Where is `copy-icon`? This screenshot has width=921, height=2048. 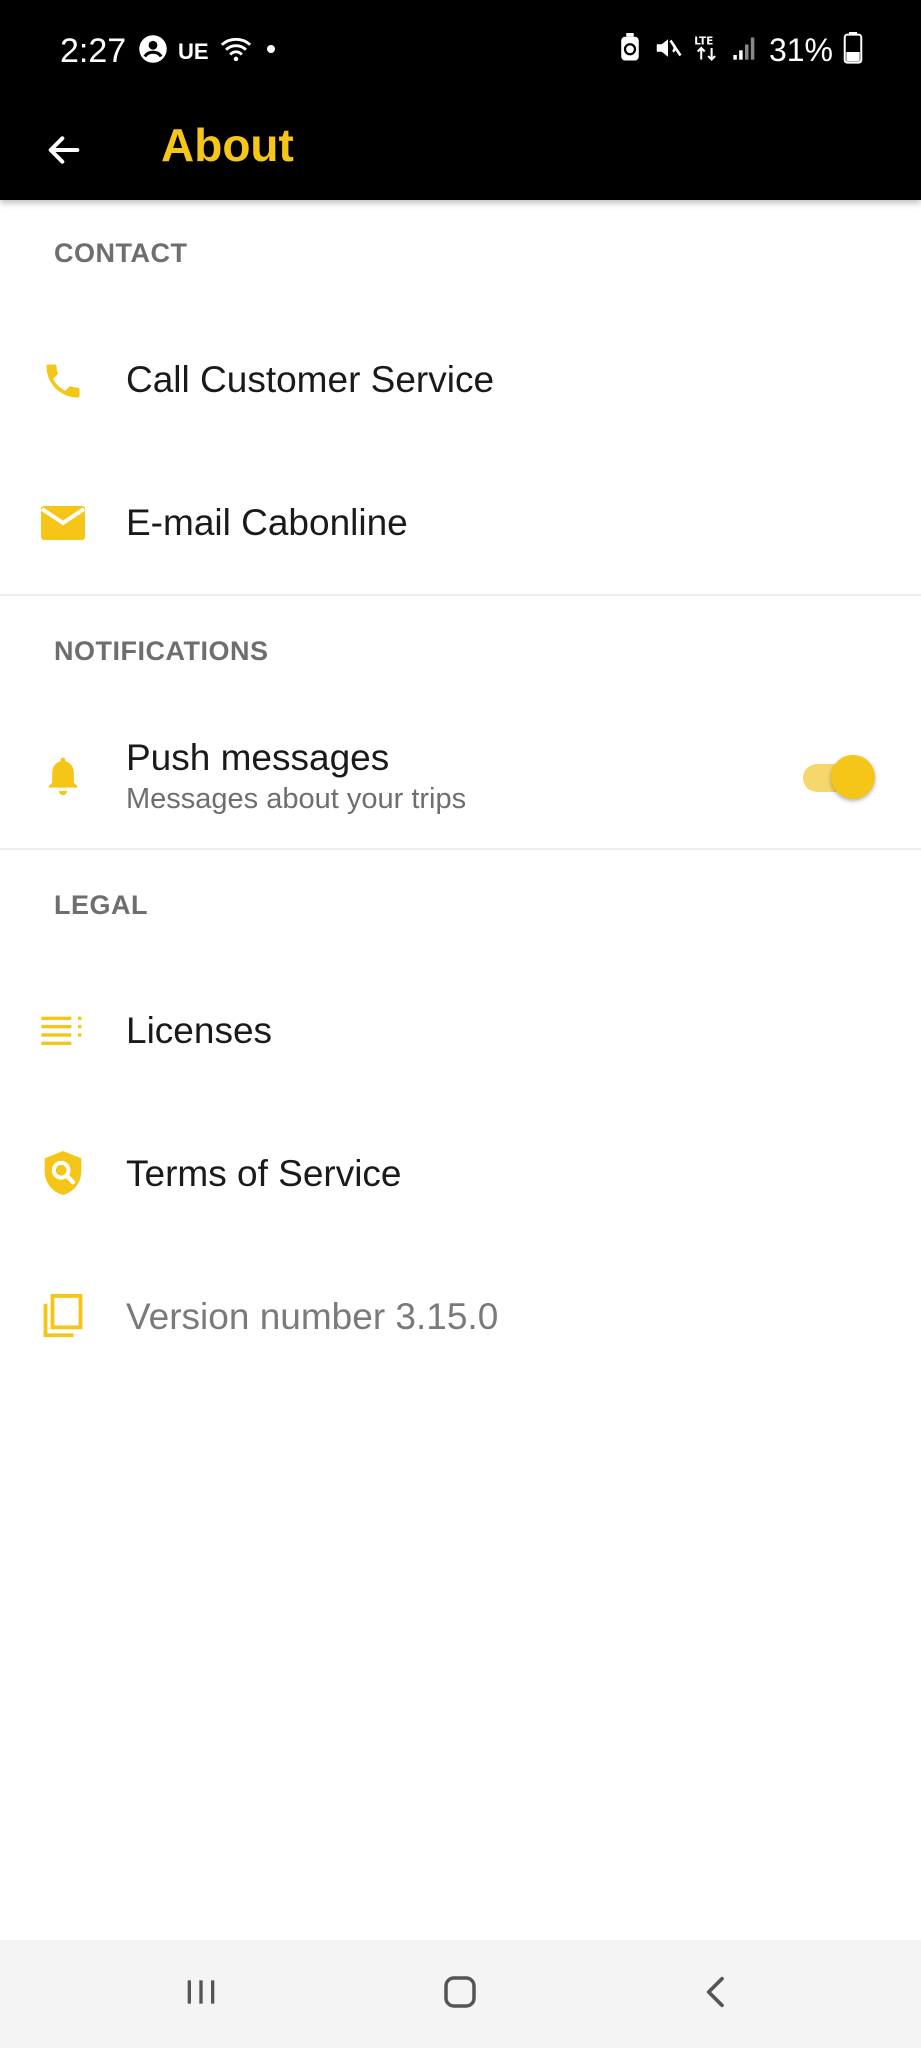
copy-icon is located at coordinates (63, 1316).